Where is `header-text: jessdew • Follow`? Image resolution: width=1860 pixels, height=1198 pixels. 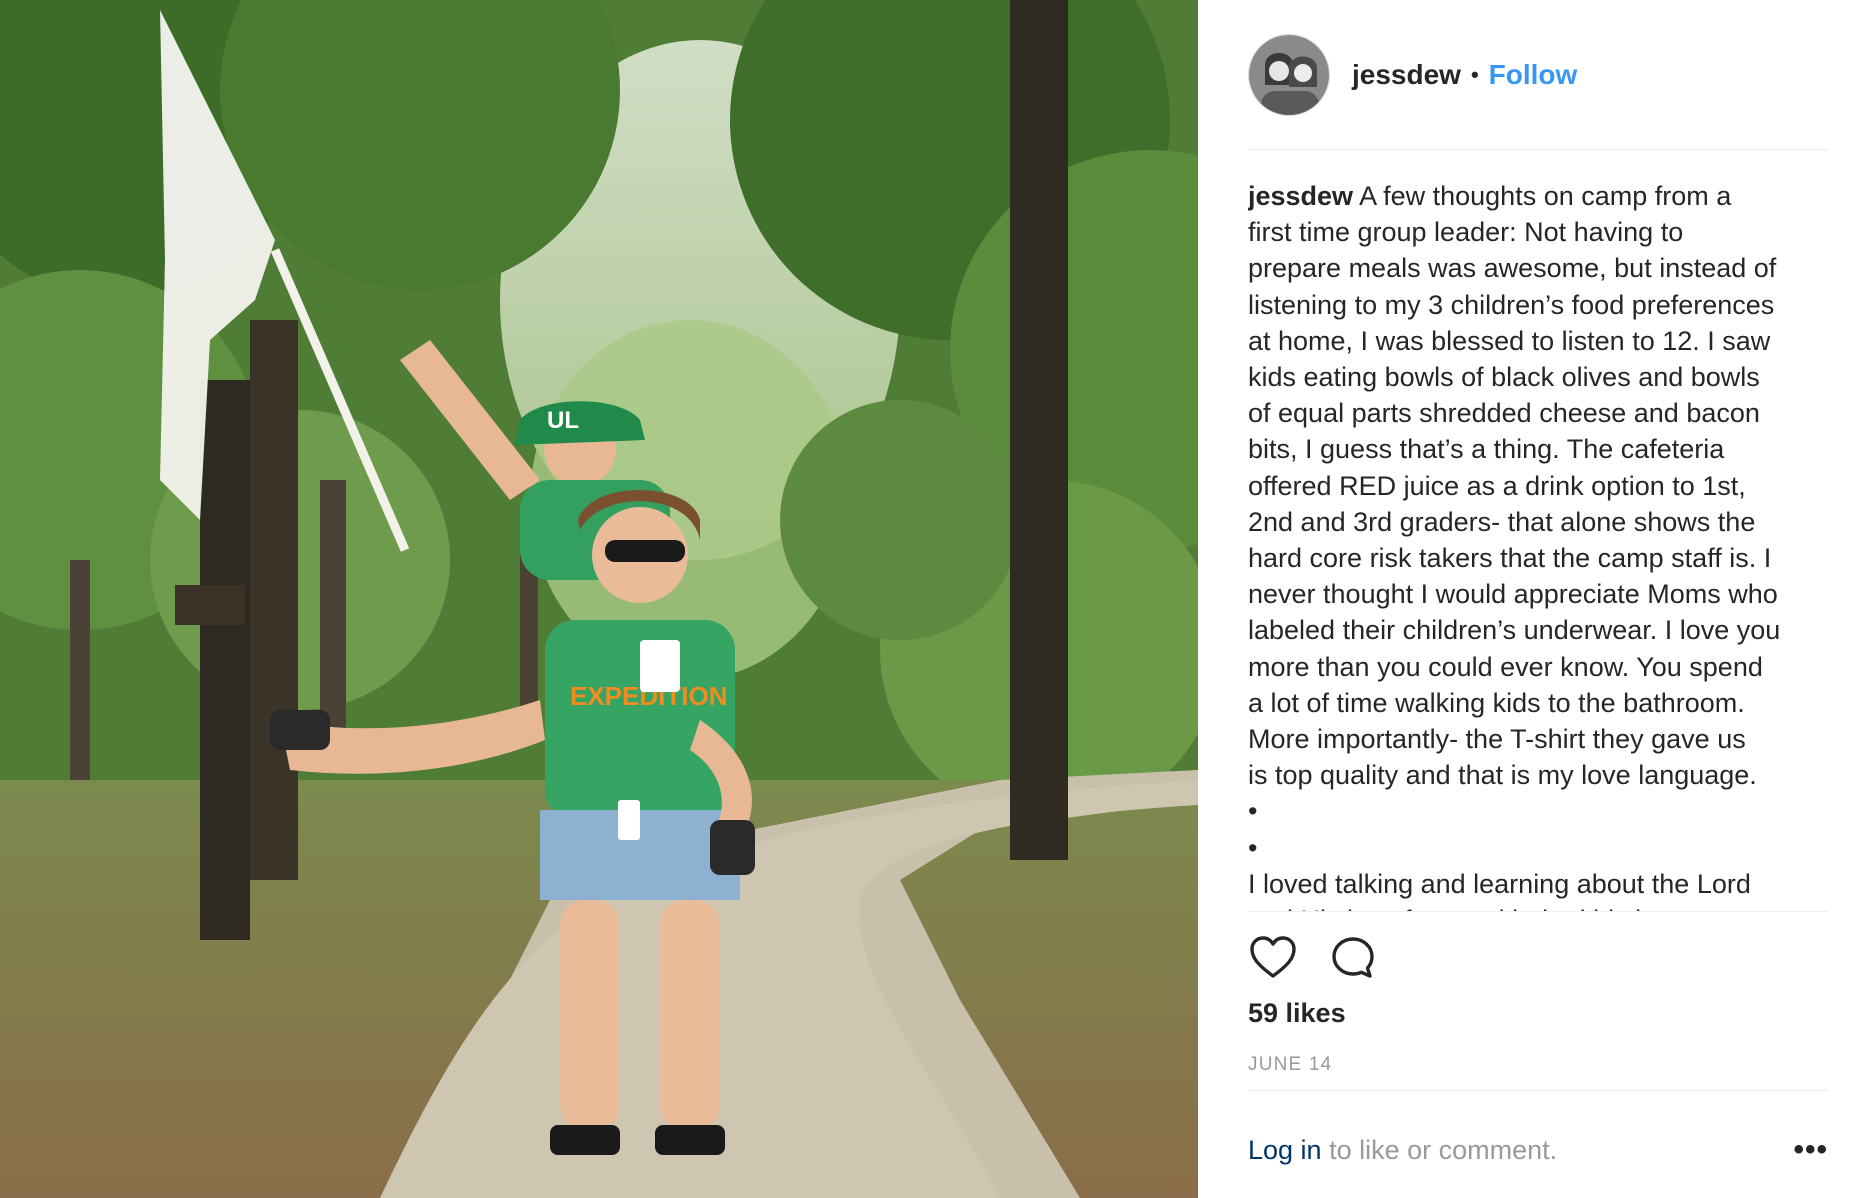 header-text: jessdew • Follow is located at coordinates (1464, 75).